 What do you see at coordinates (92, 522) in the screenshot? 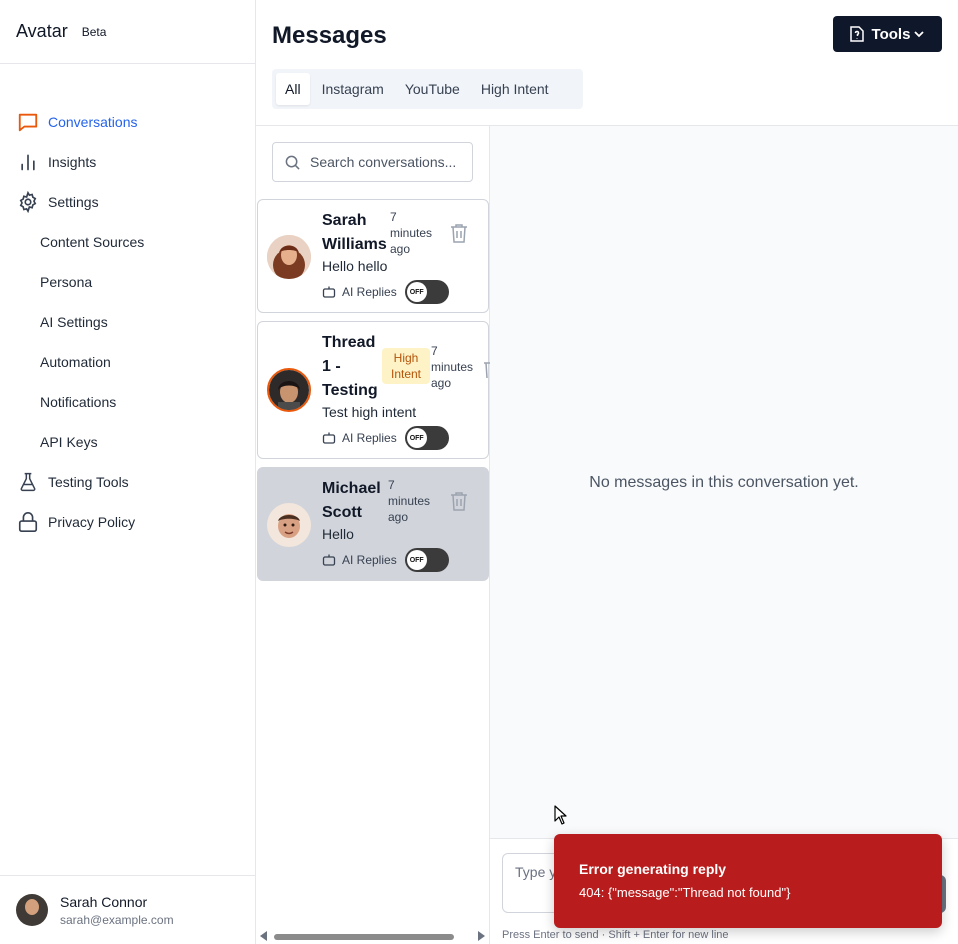
I see `sidebar-item-label: Privacy Policy` at bounding box center [92, 522].